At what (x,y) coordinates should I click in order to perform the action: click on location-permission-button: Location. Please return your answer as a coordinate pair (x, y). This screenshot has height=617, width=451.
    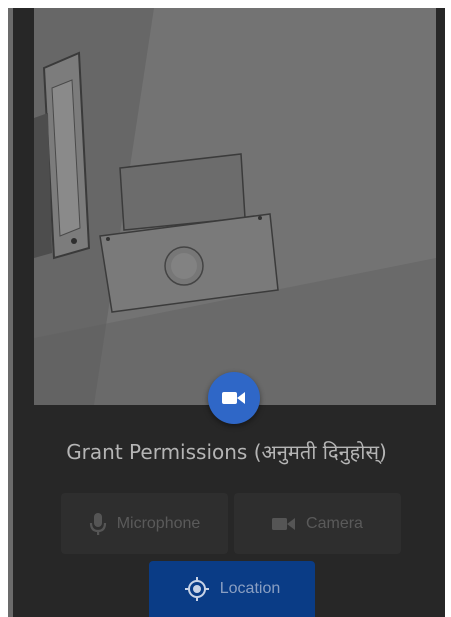
    Looking at the image, I should click on (232, 589).